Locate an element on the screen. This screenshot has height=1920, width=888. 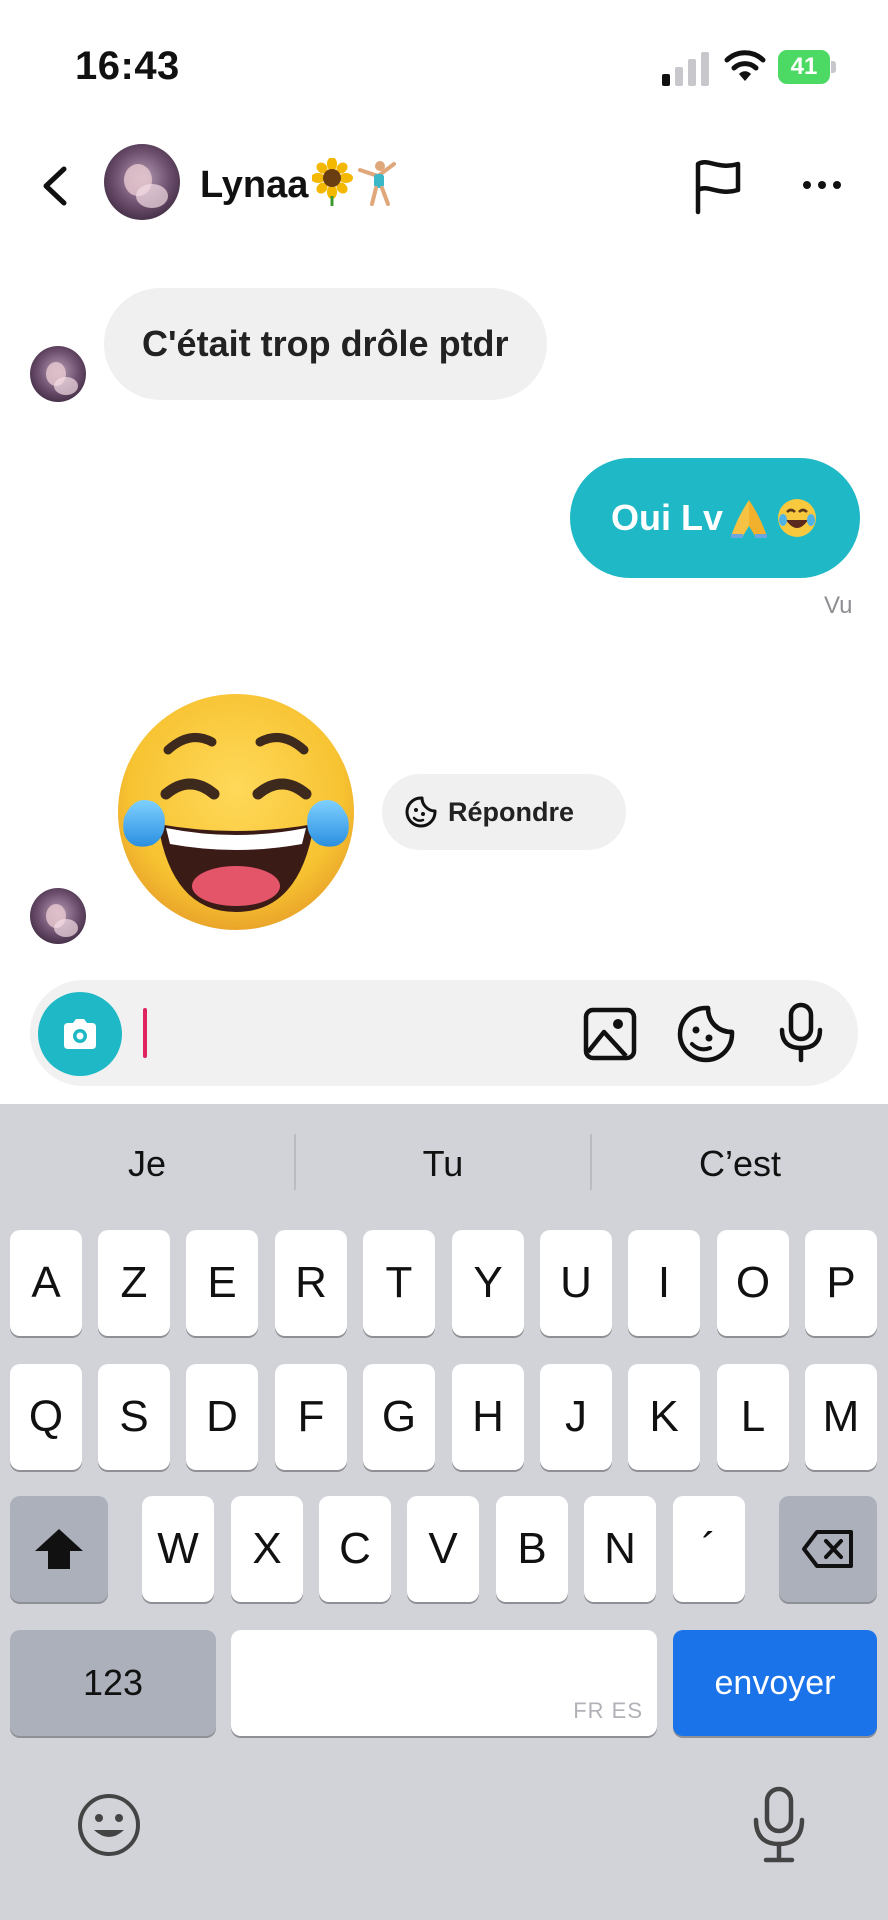
shift-key is located at coordinates (59, 1549).